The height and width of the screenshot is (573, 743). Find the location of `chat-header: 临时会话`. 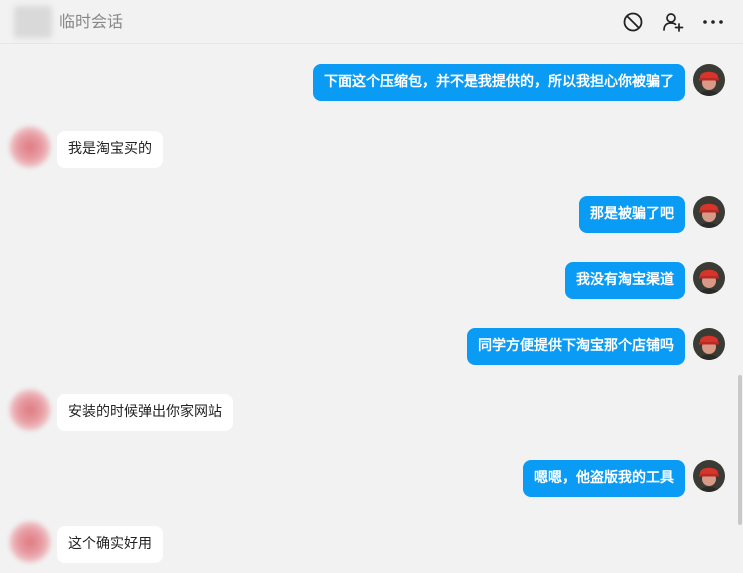

chat-header: 临时会话 is located at coordinates (371, 22).